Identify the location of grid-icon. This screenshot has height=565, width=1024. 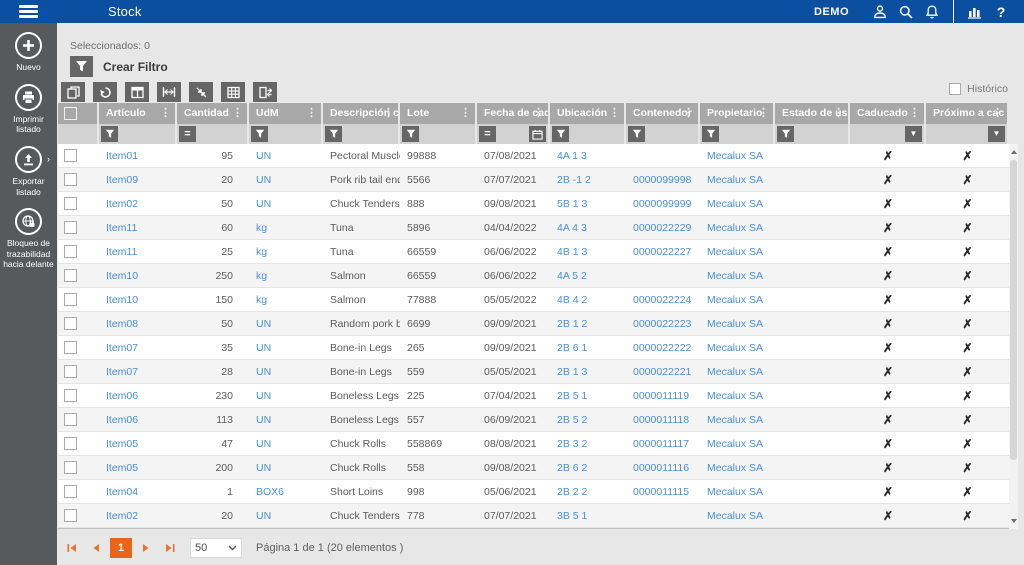
(233, 92).